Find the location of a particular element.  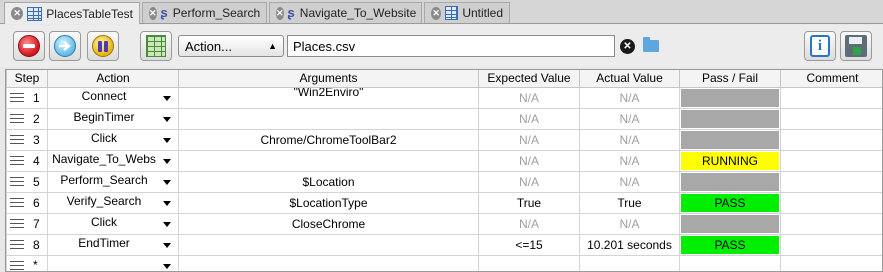

tab-navigate-to-website: ✕ ʂ Navigate_To_Website is located at coordinates (345, 12).